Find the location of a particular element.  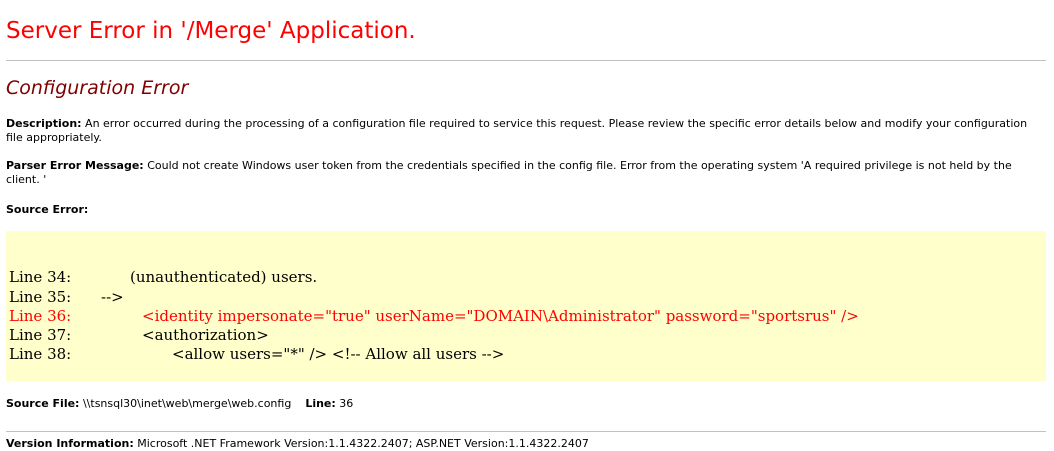

source-error-section: Source Error: is located at coordinates (525, 210).